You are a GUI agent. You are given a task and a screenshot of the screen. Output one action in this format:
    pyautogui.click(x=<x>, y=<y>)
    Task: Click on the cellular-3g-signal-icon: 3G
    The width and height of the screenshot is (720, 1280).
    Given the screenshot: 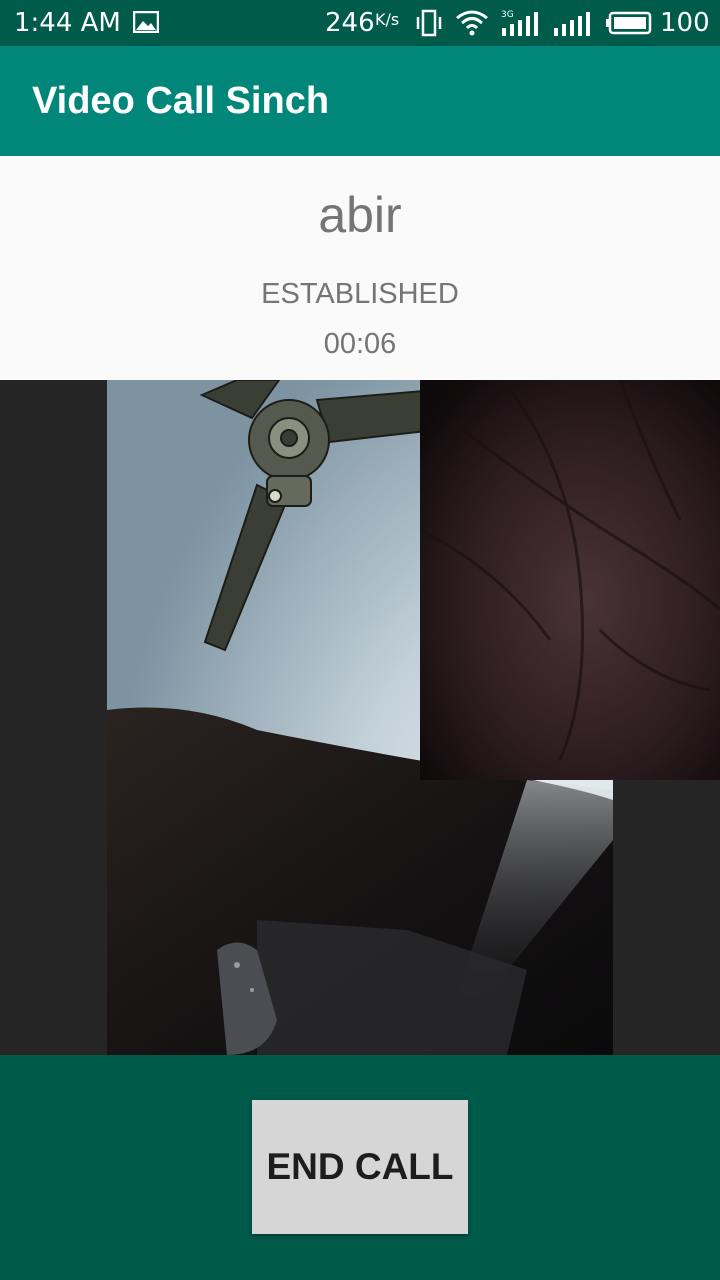 What is the action you would take?
    pyautogui.click(x=519, y=23)
    